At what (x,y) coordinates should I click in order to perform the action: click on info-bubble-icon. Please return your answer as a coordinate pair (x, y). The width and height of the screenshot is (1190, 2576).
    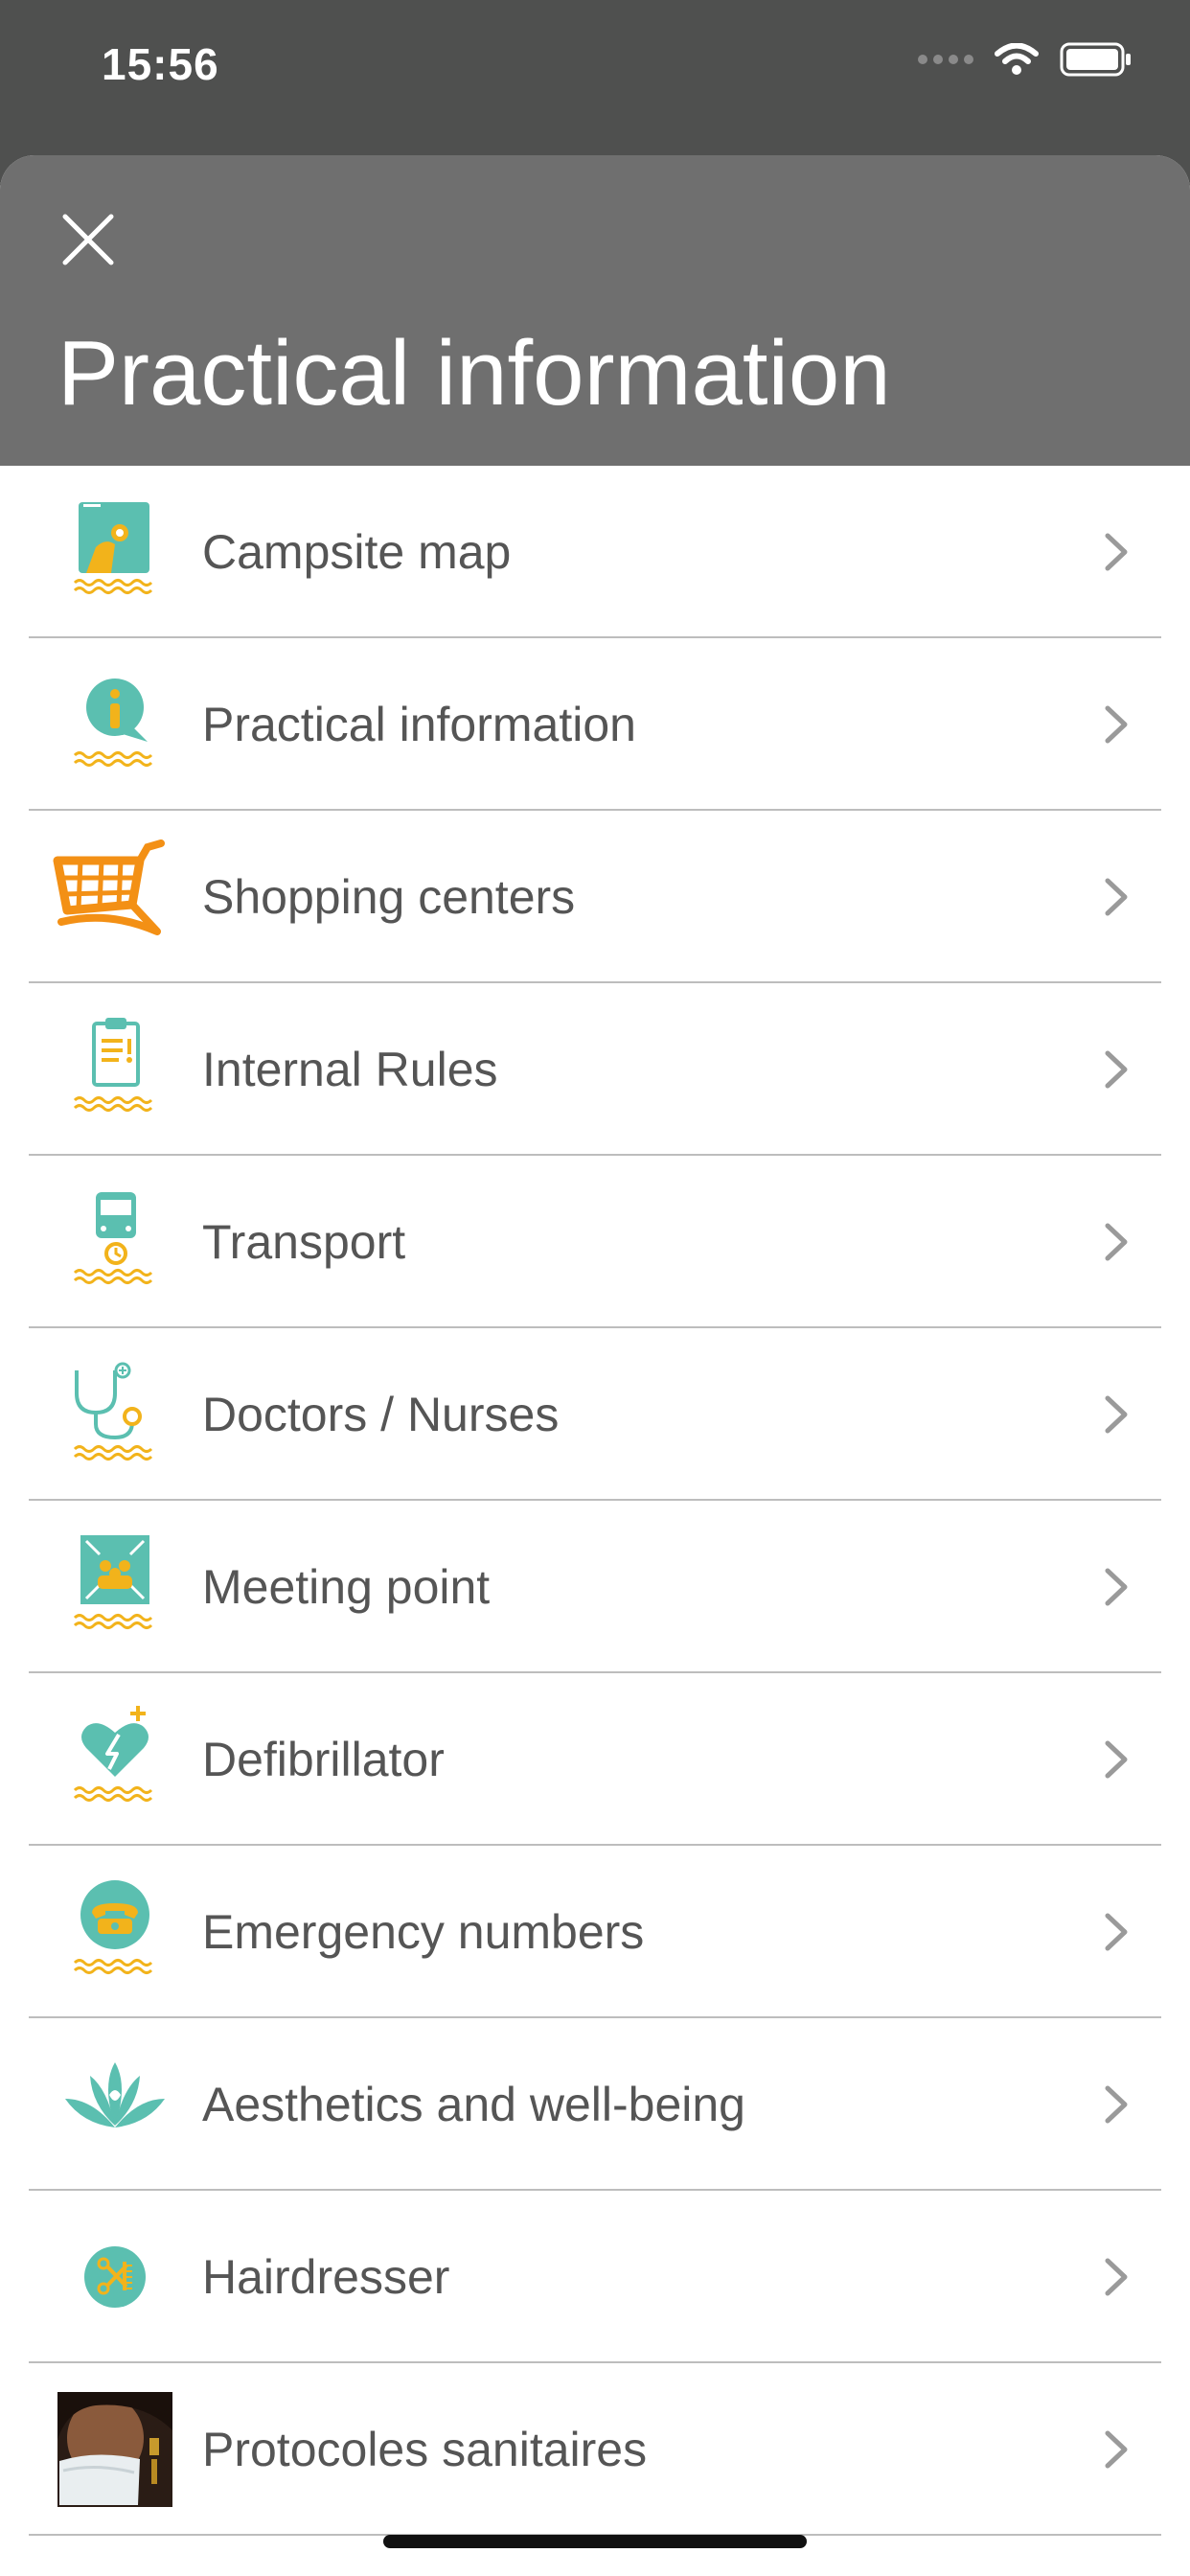
    Looking at the image, I should click on (113, 722).